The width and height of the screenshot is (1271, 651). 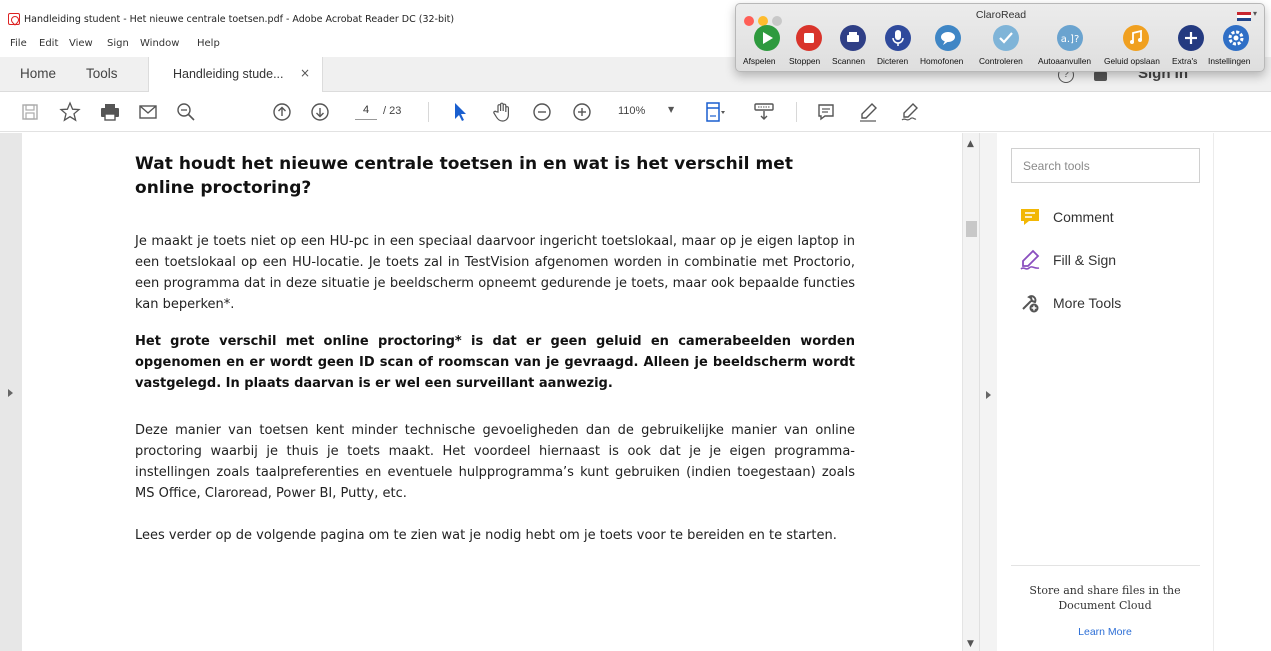 I want to click on zoom-in-icon, so click(x=582, y=112).